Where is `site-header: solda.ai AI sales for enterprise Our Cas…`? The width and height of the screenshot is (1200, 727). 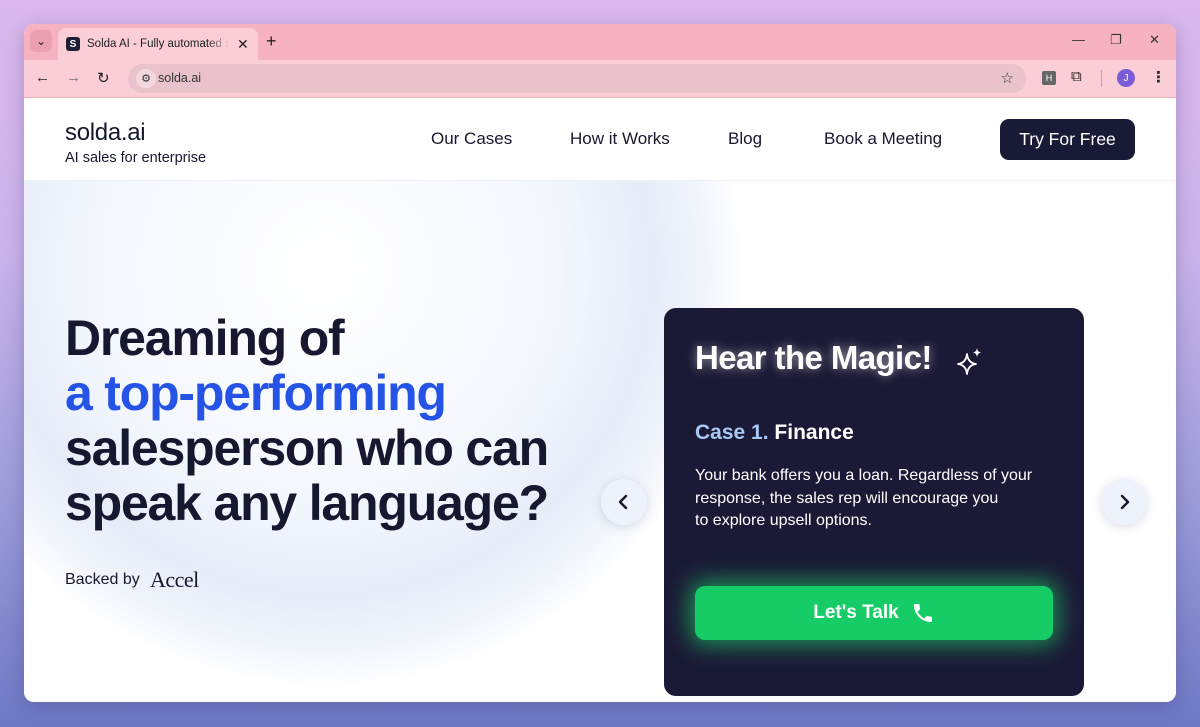
site-header: solda.ai AI sales for enterprise Our Cas… is located at coordinates (600, 140).